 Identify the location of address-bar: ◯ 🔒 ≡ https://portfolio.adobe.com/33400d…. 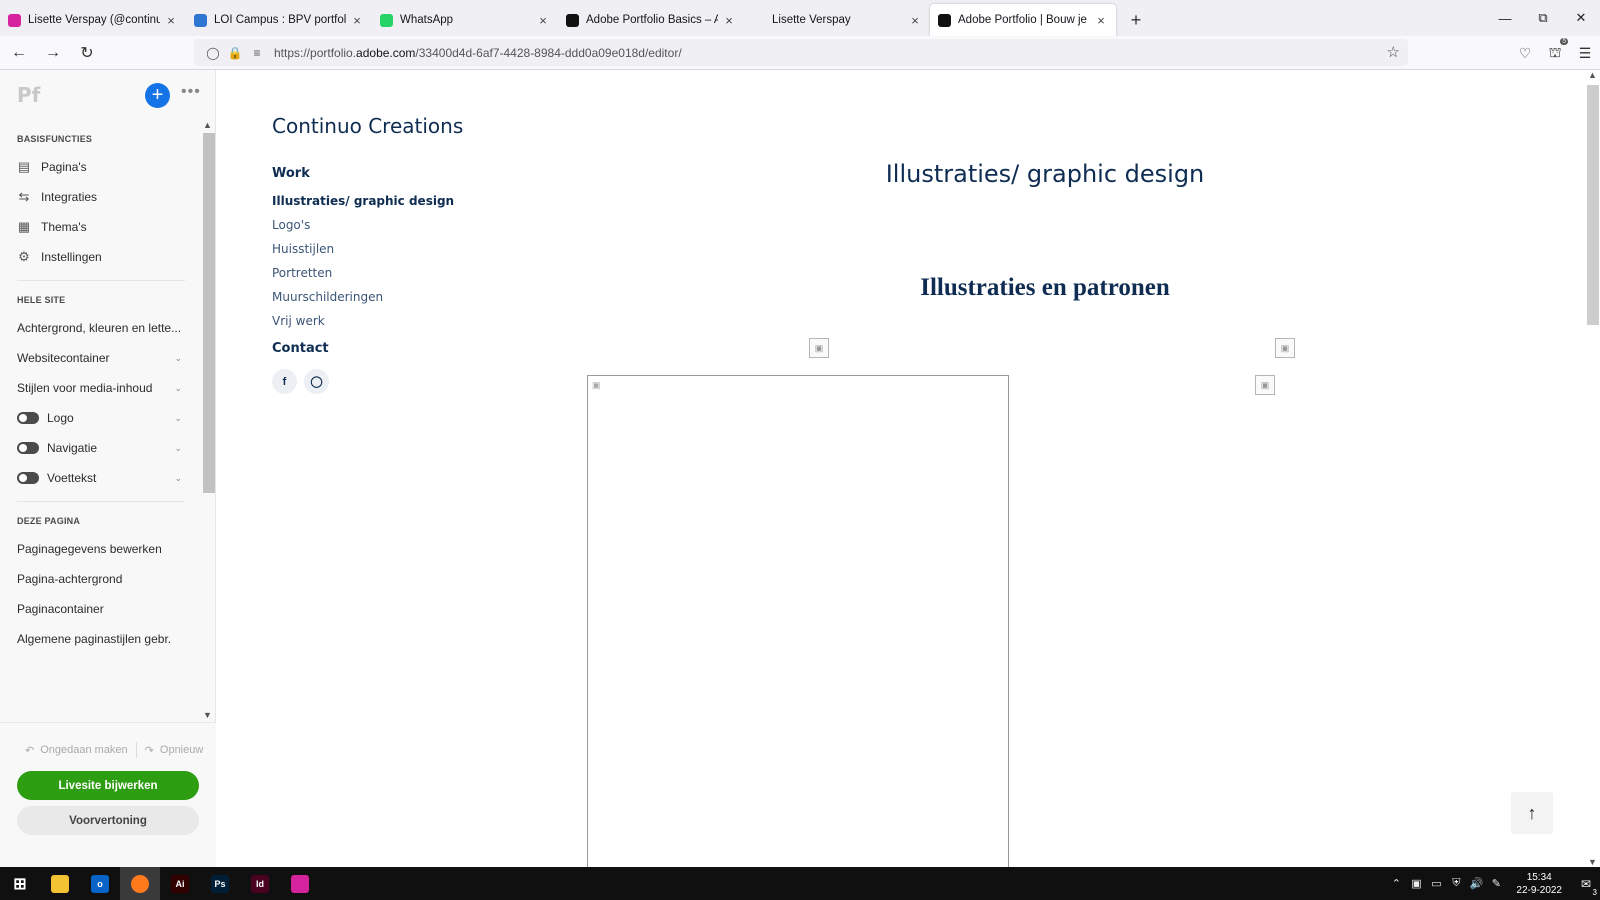
(801, 52).